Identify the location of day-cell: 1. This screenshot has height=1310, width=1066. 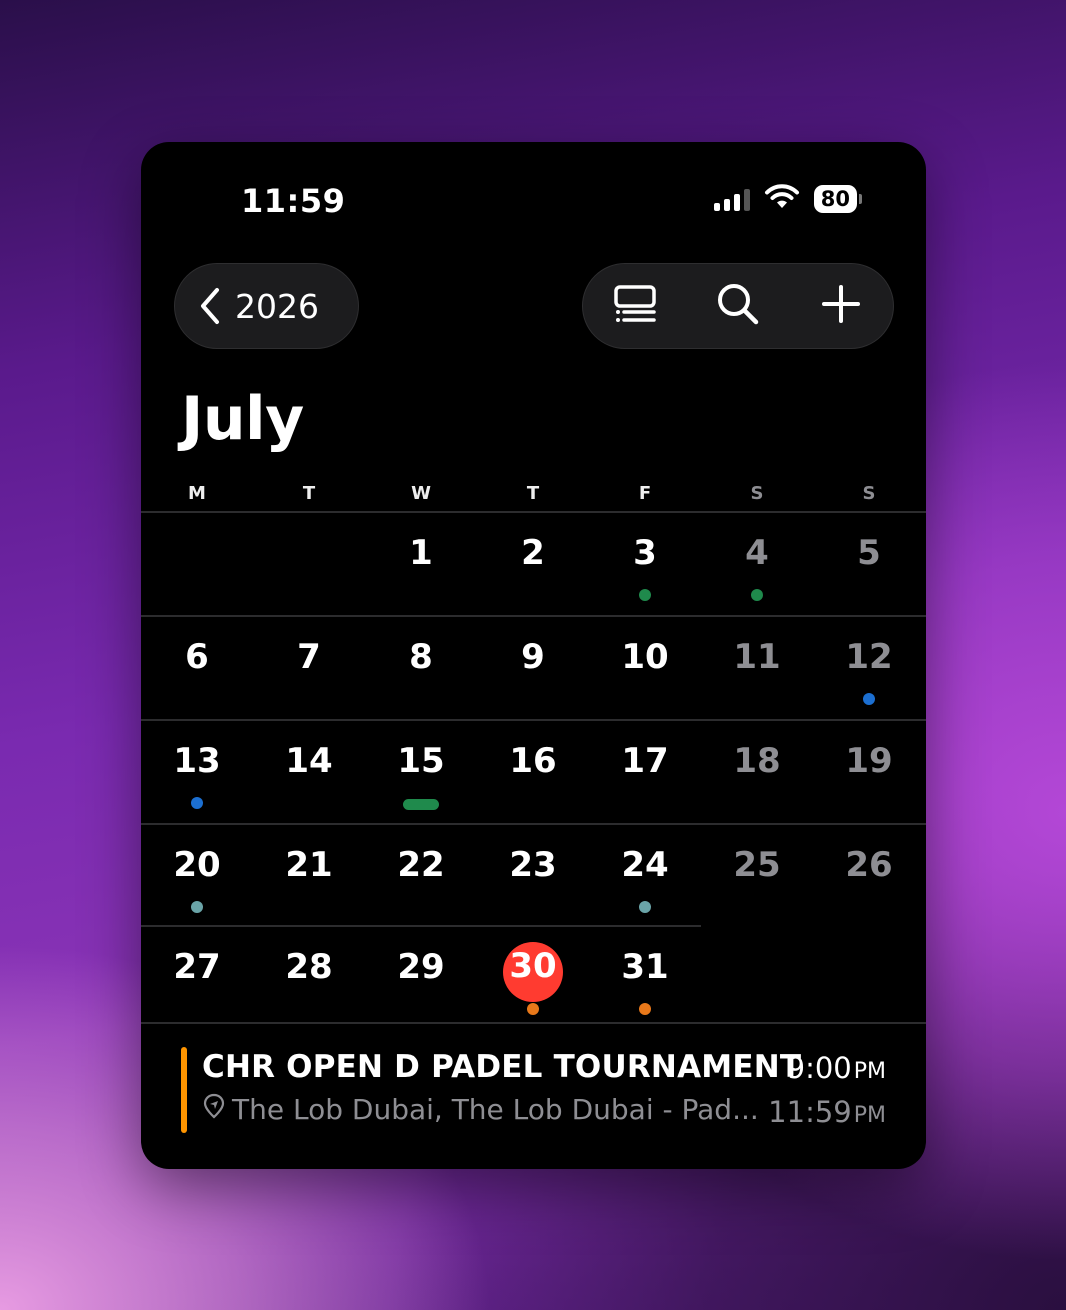
(421, 564).